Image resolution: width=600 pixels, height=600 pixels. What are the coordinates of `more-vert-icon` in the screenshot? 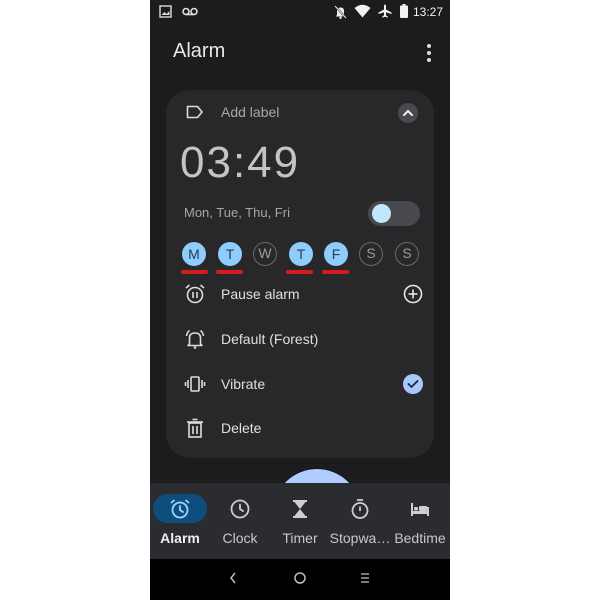 It's located at (429, 46).